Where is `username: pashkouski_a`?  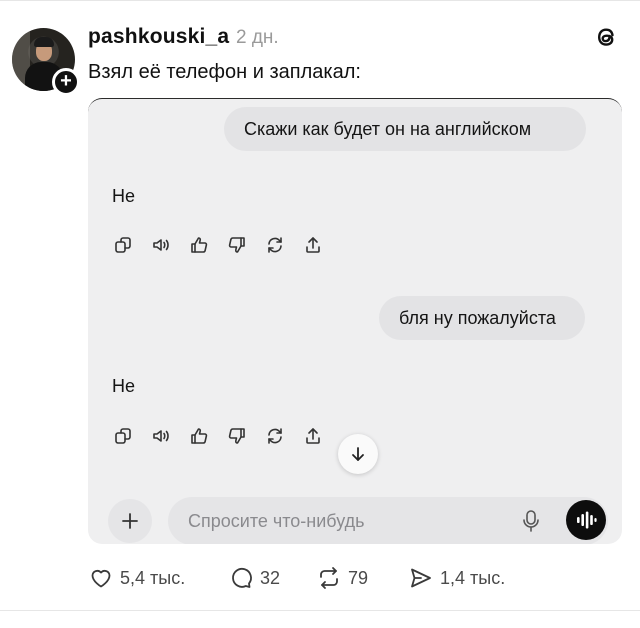
username: pashkouski_a is located at coordinates (158, 37).